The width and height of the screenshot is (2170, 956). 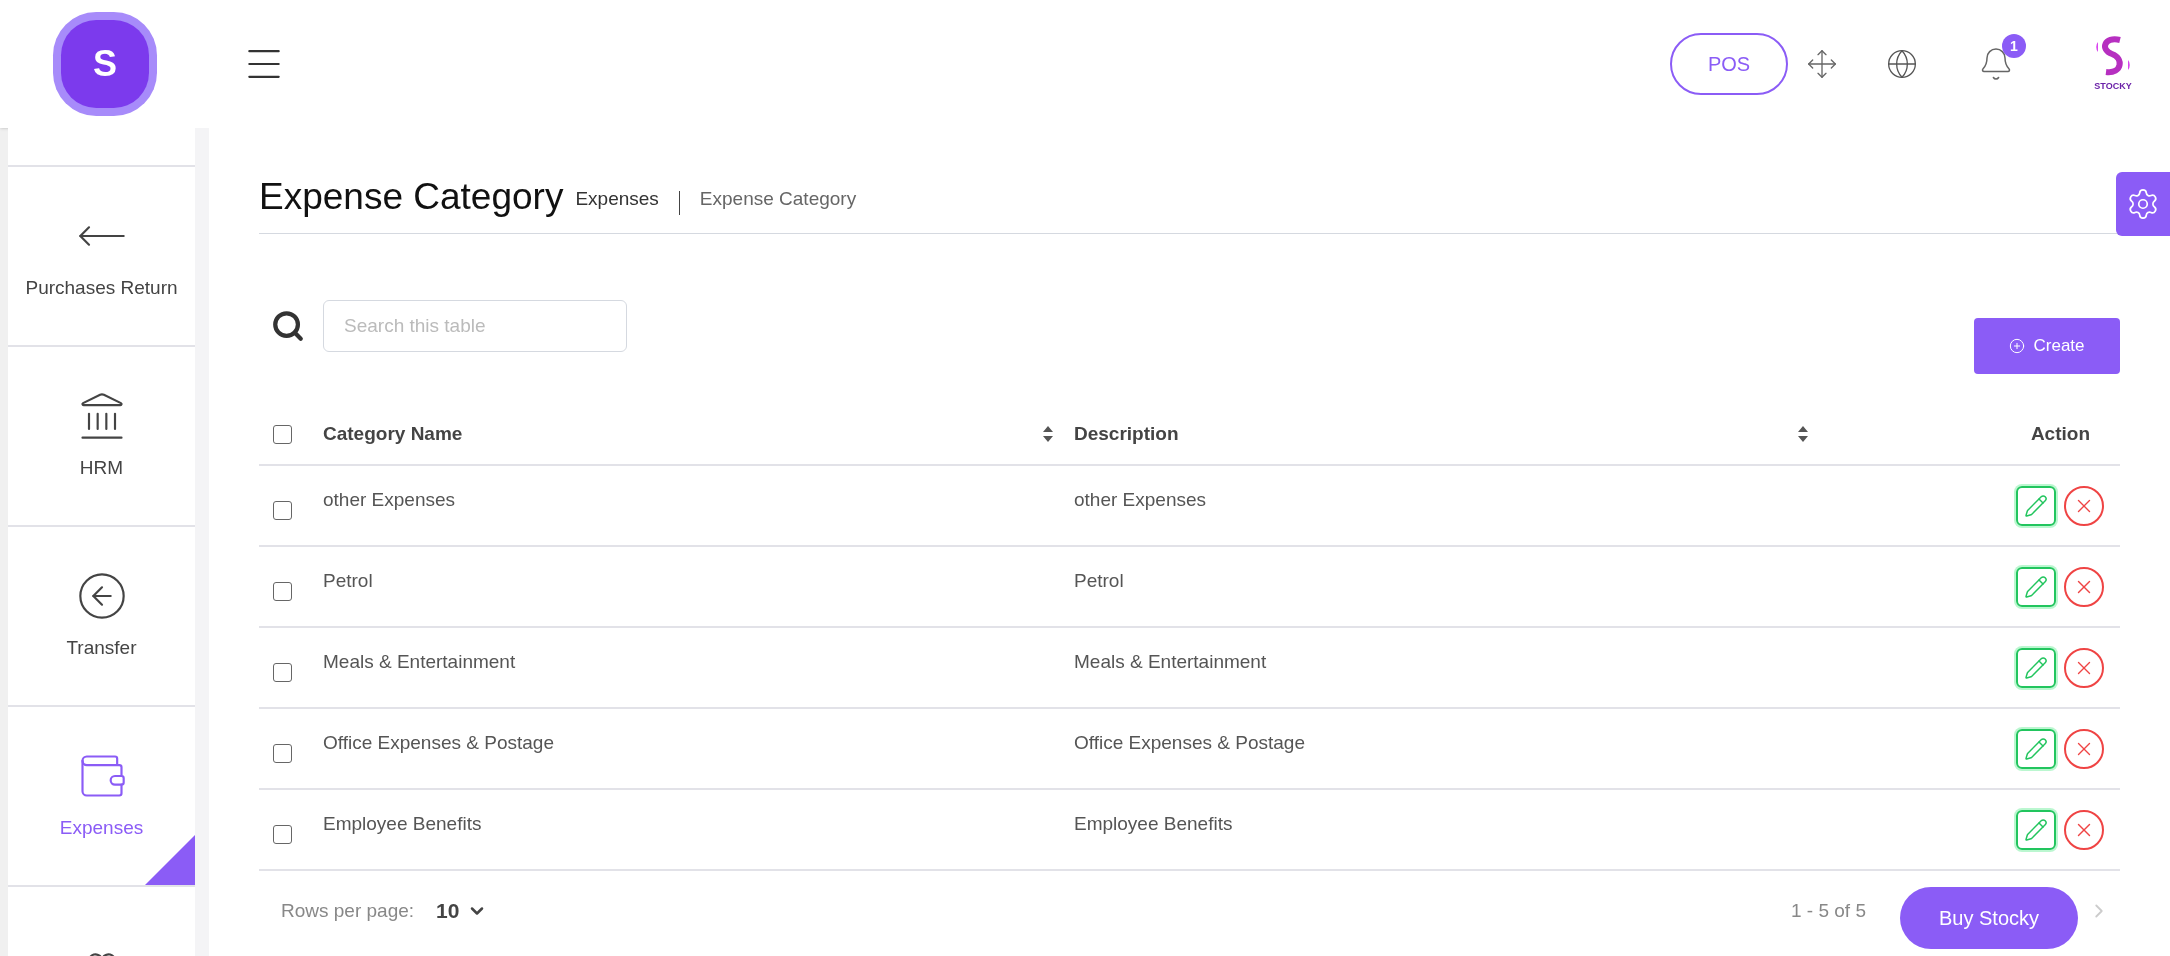 I want to click on fullscreen-icon, so click(x=1822, y=64).